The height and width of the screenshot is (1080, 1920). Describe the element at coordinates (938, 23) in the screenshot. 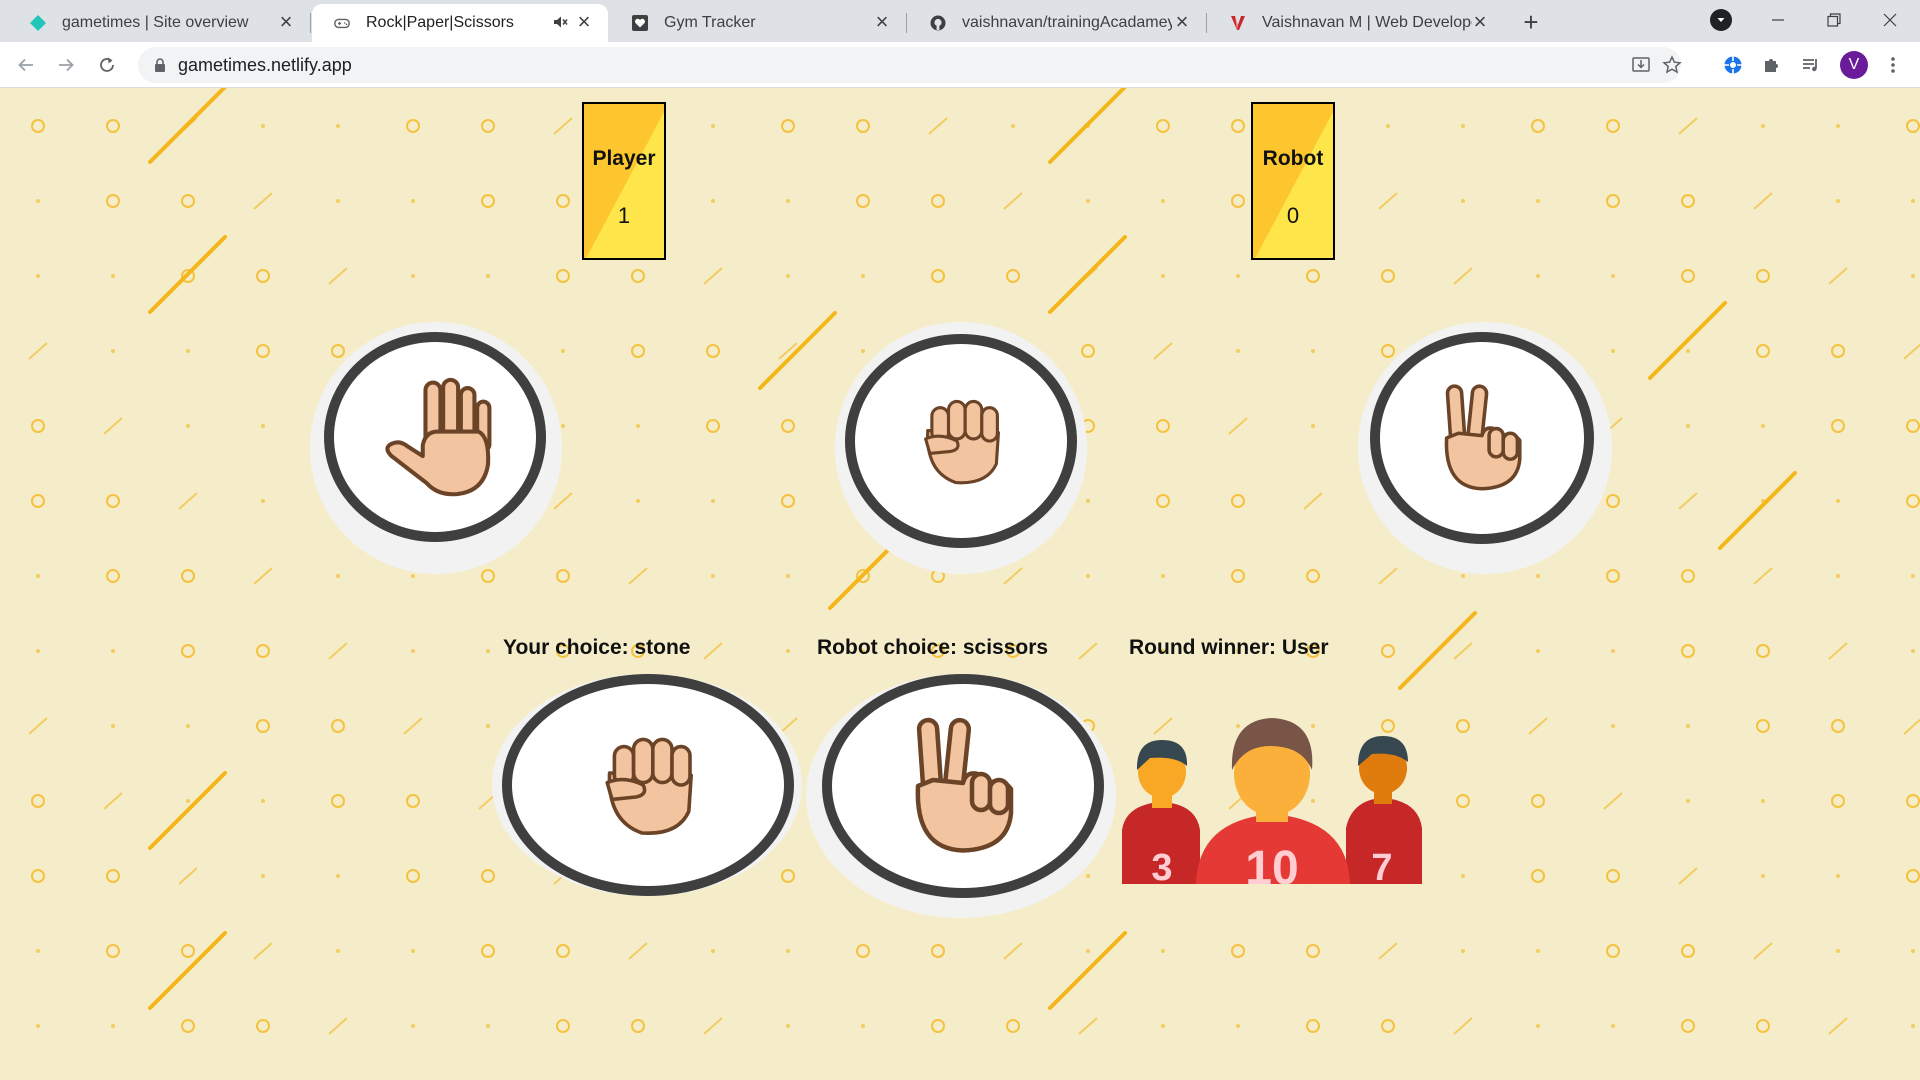

I see `github-icon` at that location.